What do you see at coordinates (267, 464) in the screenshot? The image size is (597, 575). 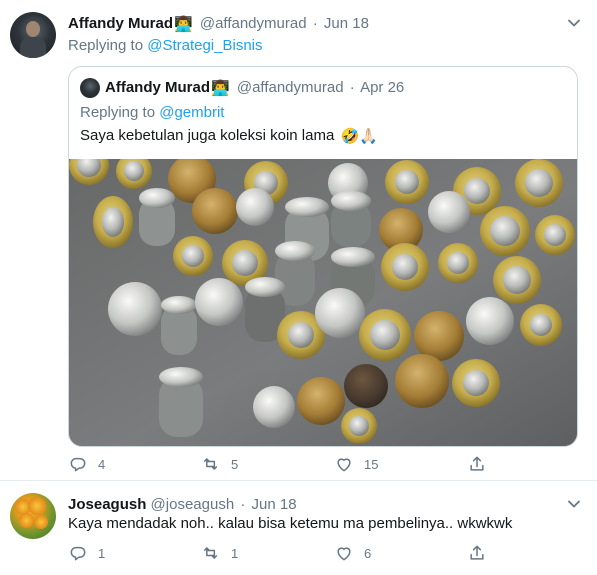 I see `retweet-button: 5` at bounding box center [267, 464].